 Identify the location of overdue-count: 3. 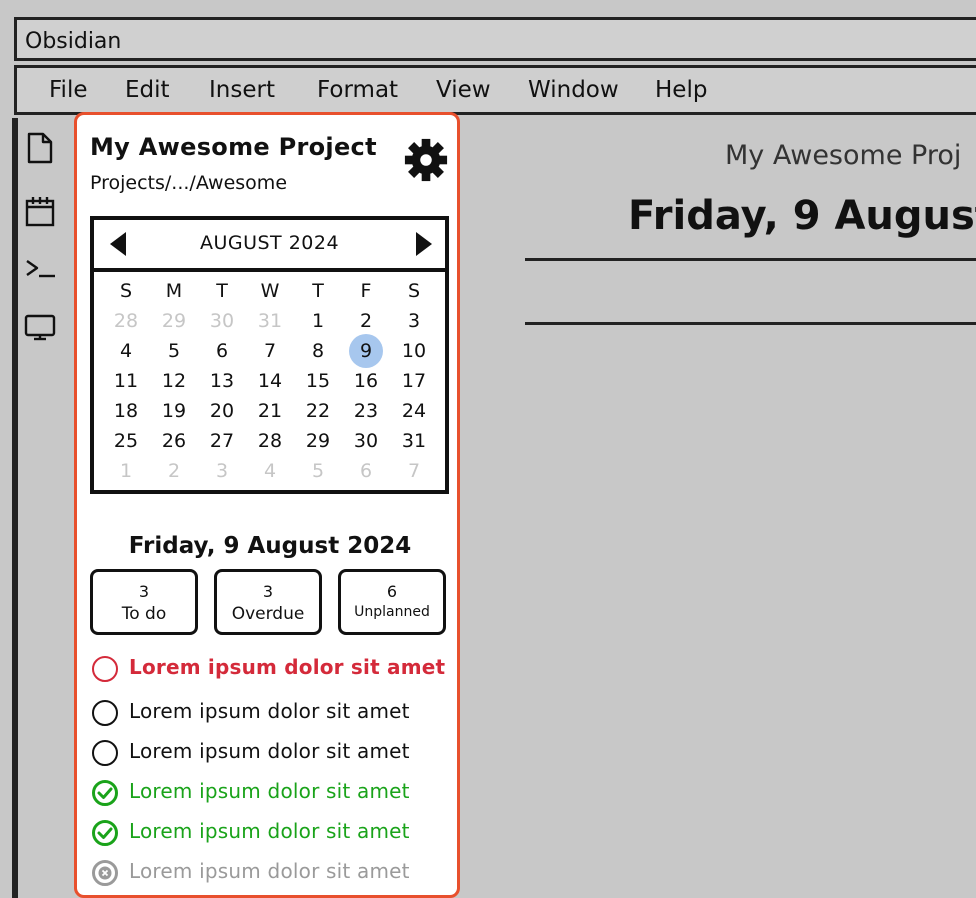
(268, 591).